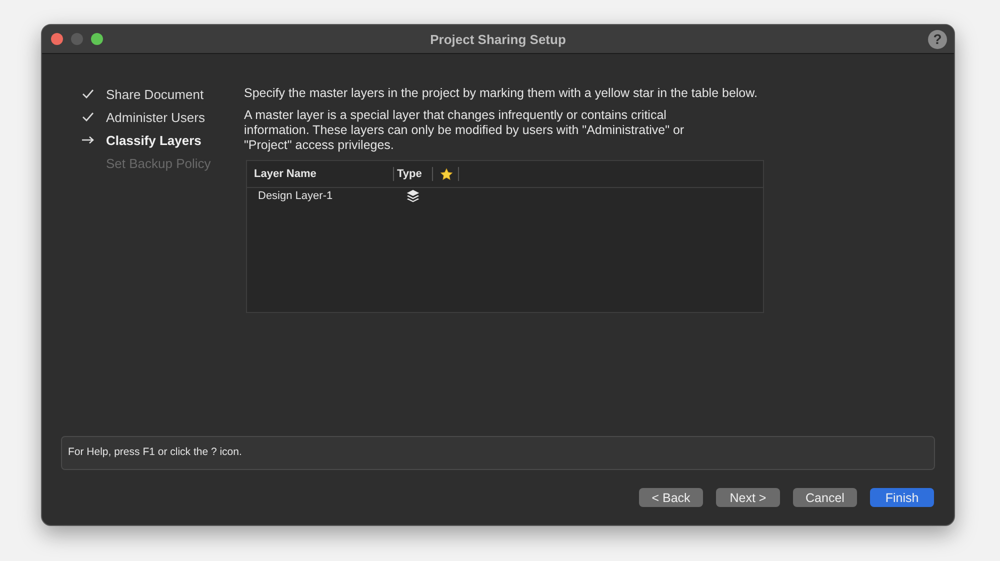 The image size is (1000, 561). What do you see at coordinates (501, 93) in the screenshot?
I see `instruction-text: Specify the master layers in the project by marking them with a yellow star in the table below.` at bounding box center [501, 93].